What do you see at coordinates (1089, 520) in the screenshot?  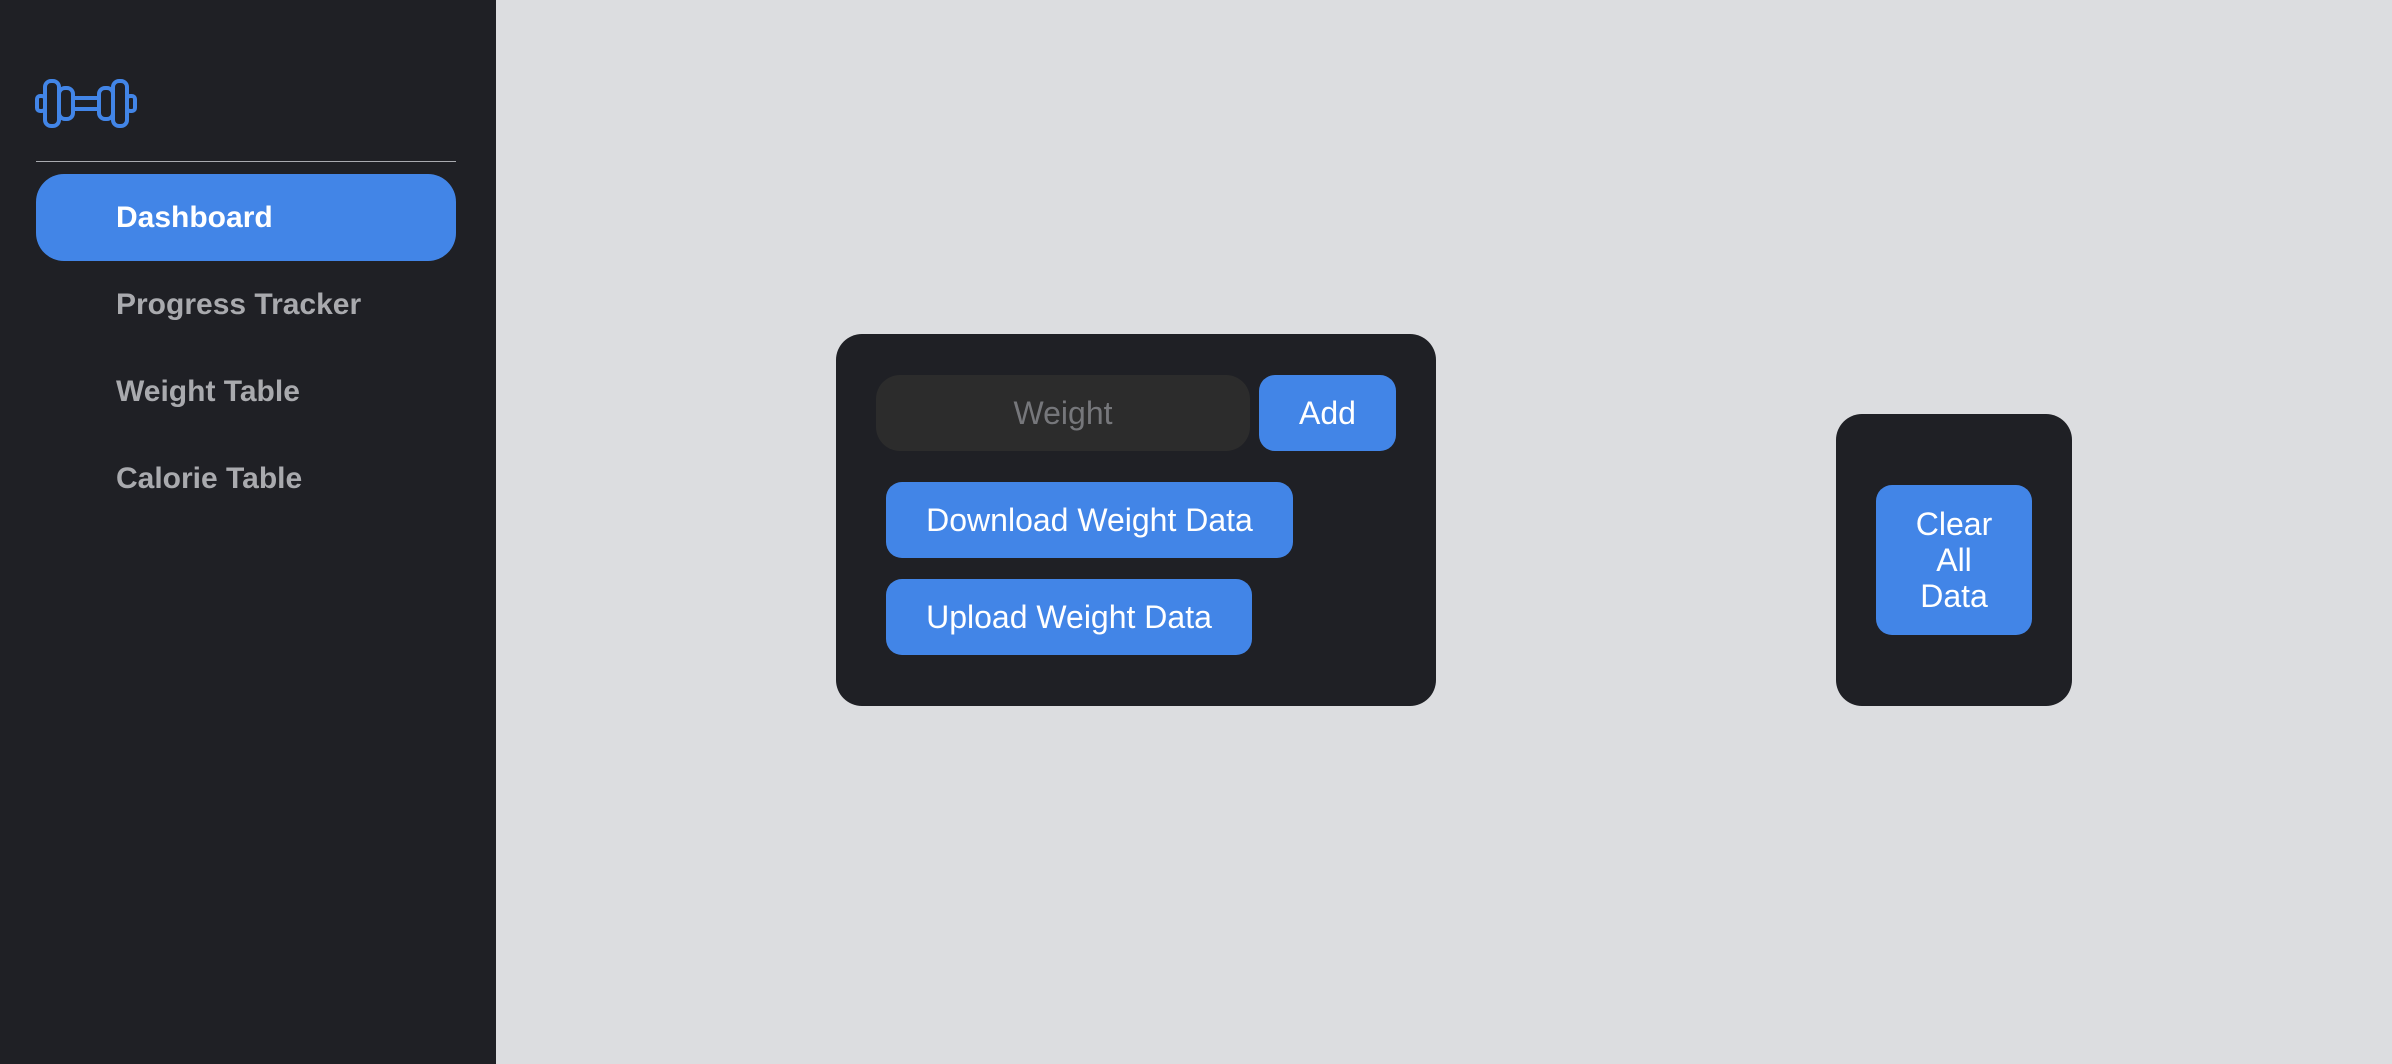 I see `download-weight-data-button: Download Weight Data` at bounding box center [1089, 520].